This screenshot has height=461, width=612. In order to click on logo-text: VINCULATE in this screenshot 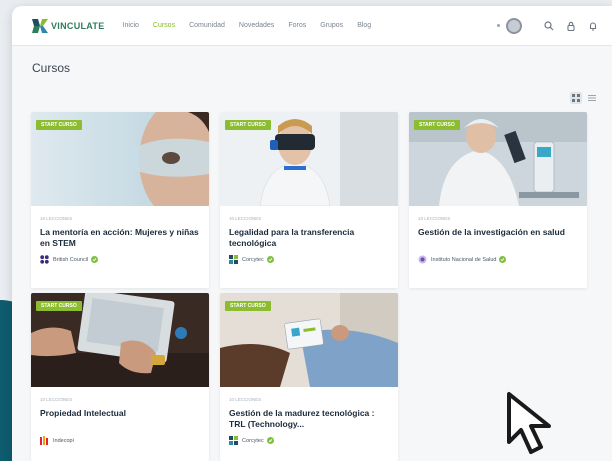, I will do `click(78, 25)`.